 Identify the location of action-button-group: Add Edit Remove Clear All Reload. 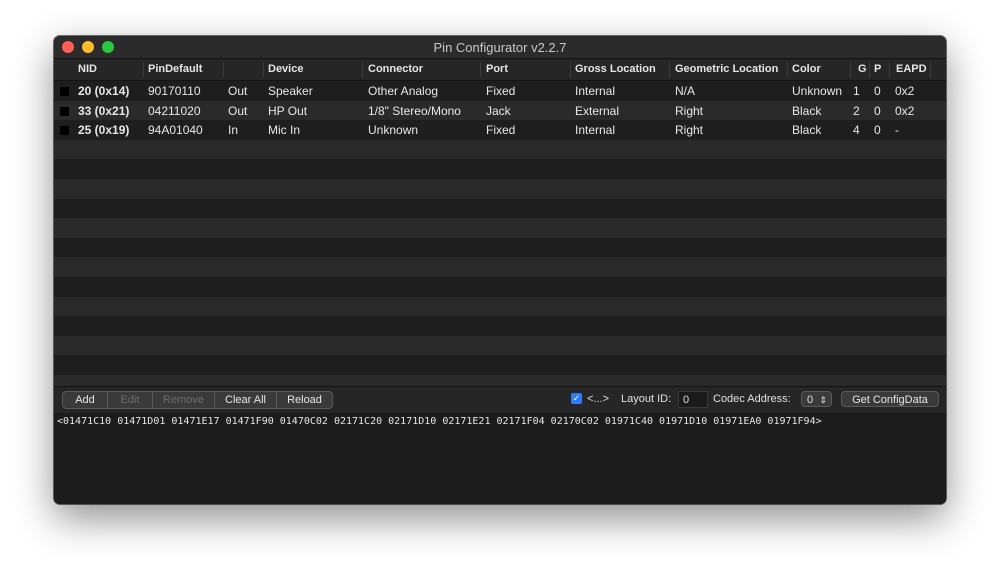
(197, 400).